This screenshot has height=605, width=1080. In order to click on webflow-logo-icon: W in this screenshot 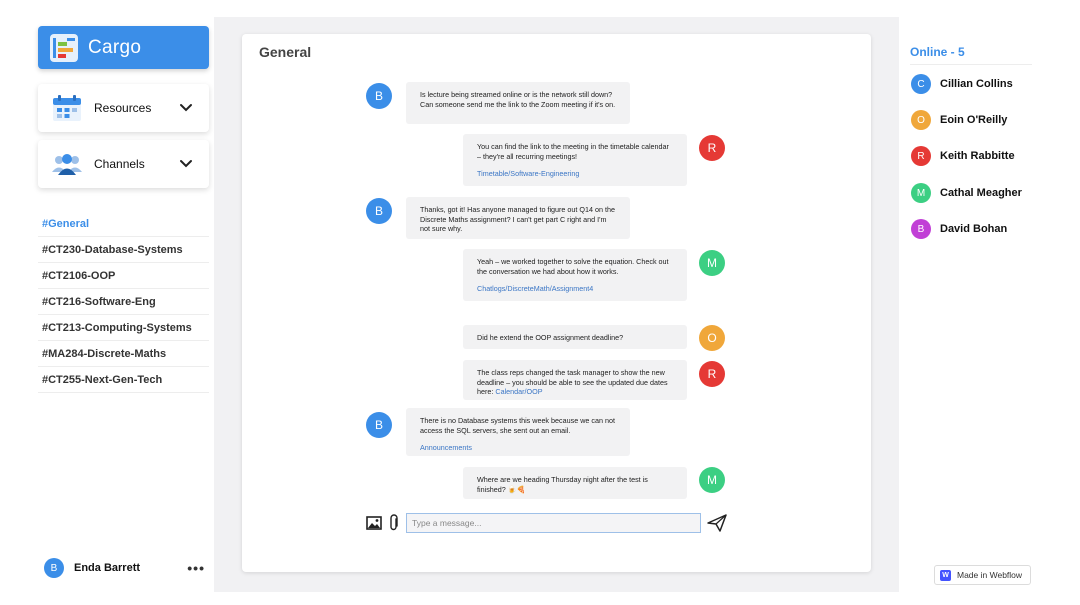, I will do `click(945, 575)`.